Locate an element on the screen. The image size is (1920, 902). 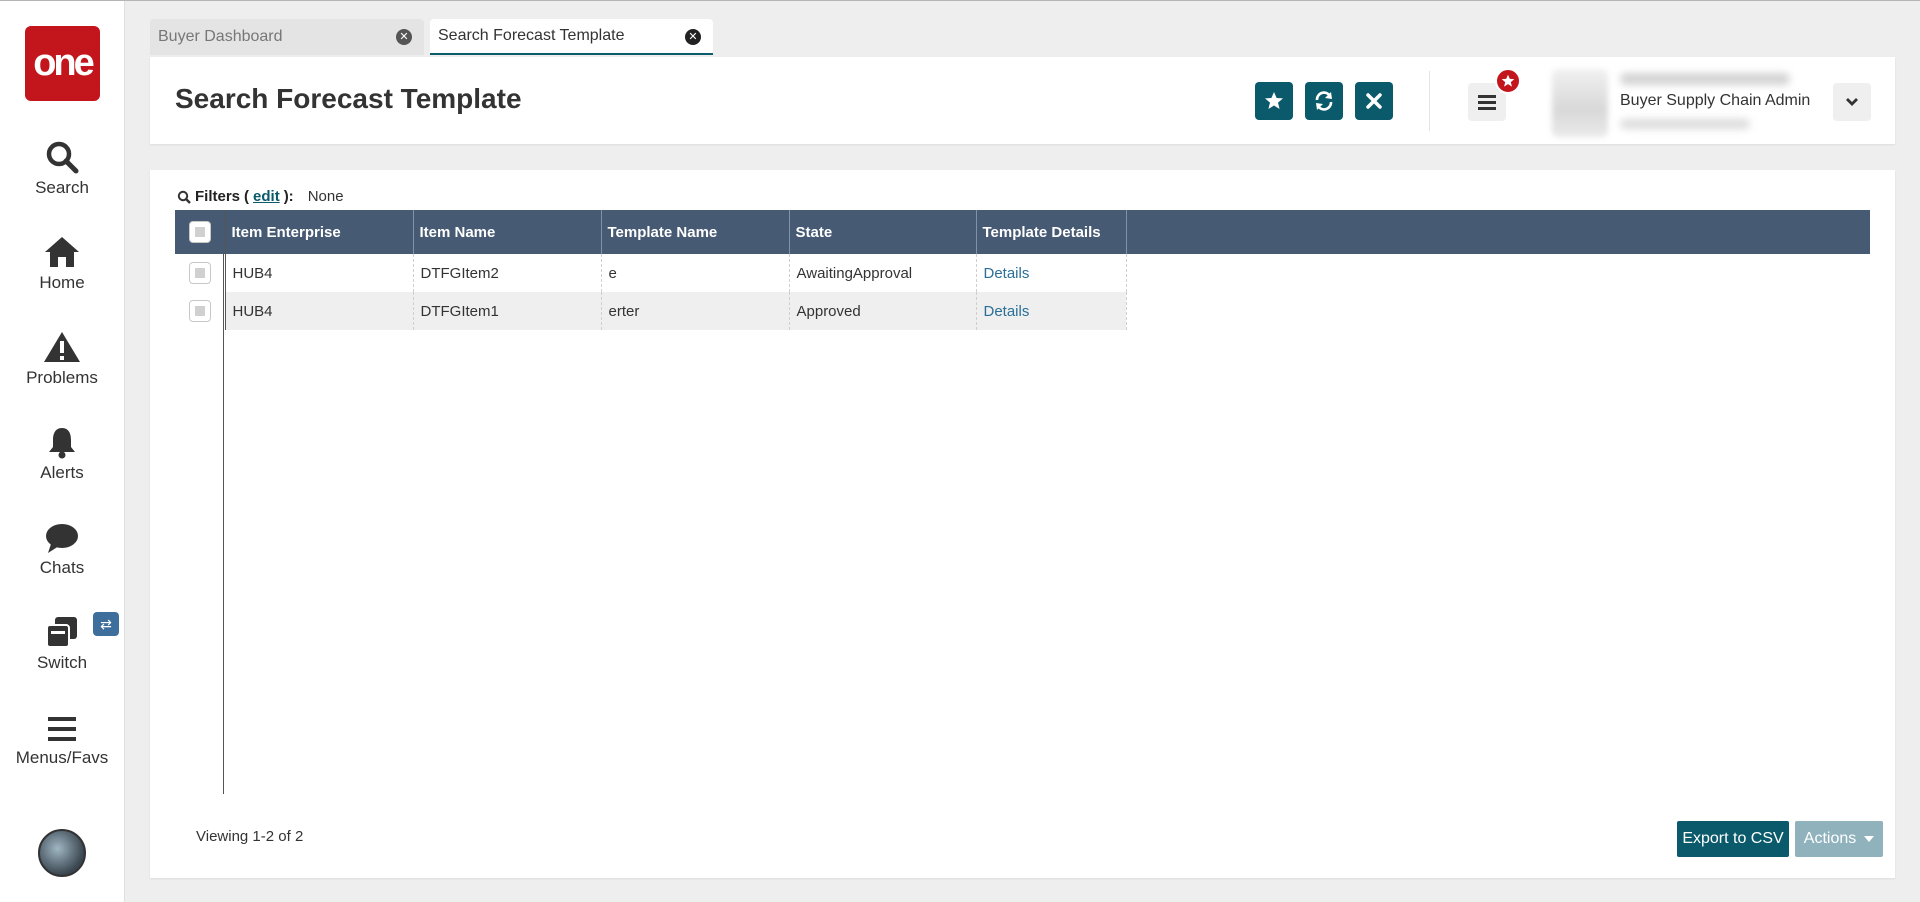
filters-bar: Filters(edit): None is located at coordinates (260, 196).